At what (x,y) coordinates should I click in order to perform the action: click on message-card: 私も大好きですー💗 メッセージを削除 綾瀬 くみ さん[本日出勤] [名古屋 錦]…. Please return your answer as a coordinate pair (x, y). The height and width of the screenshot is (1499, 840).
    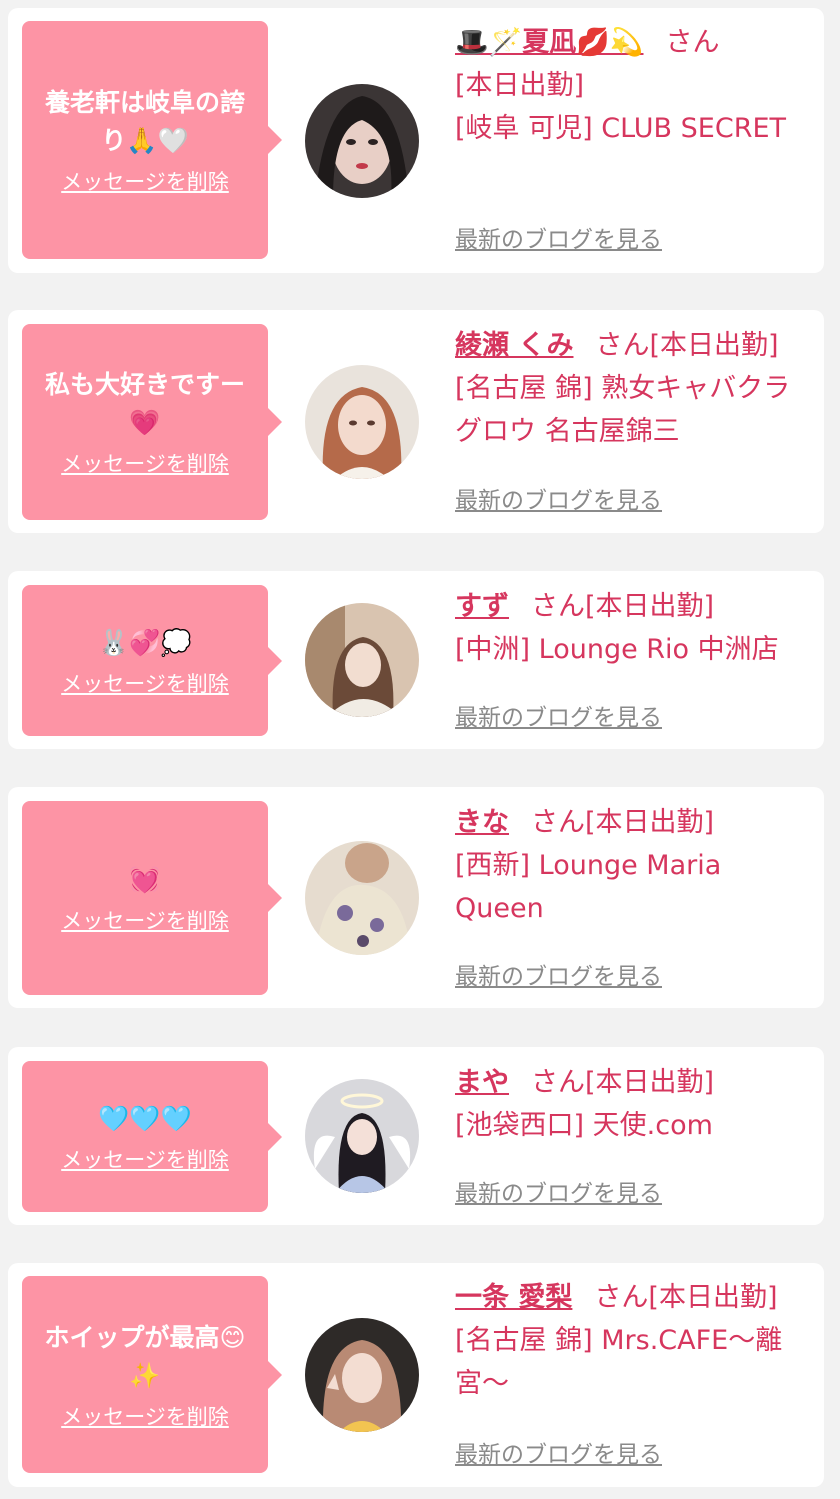
    Looking at the image, I should click on (416, 421).